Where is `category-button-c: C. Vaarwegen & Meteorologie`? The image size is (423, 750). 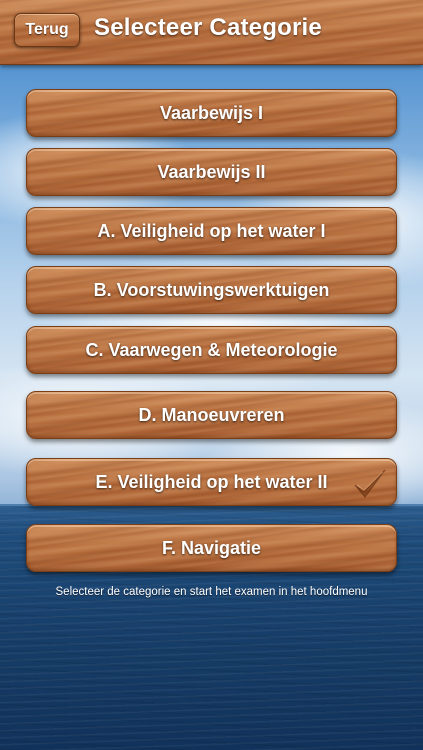
category-button-c: C. Vaarwegen & Meteorologie is located at coordinates (211, 350).